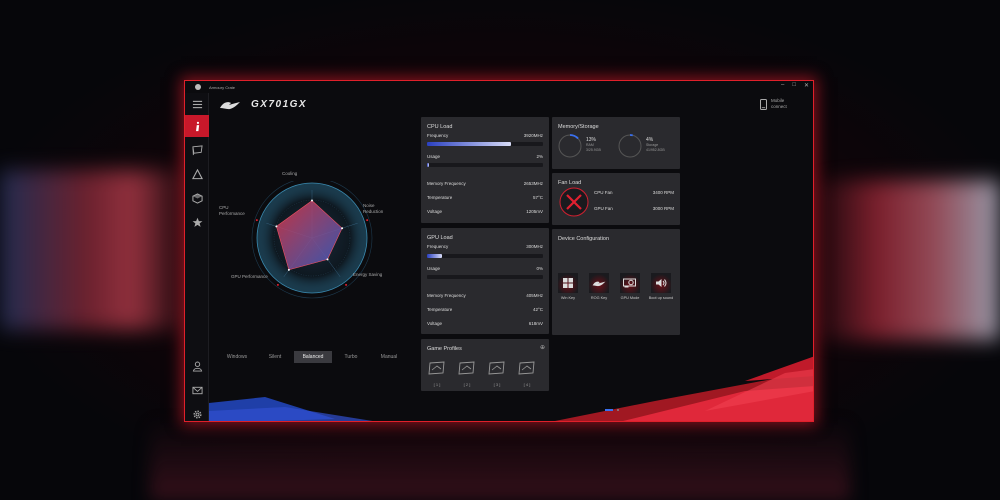  I want to click on sidebar-item-user, so click(197, 366).